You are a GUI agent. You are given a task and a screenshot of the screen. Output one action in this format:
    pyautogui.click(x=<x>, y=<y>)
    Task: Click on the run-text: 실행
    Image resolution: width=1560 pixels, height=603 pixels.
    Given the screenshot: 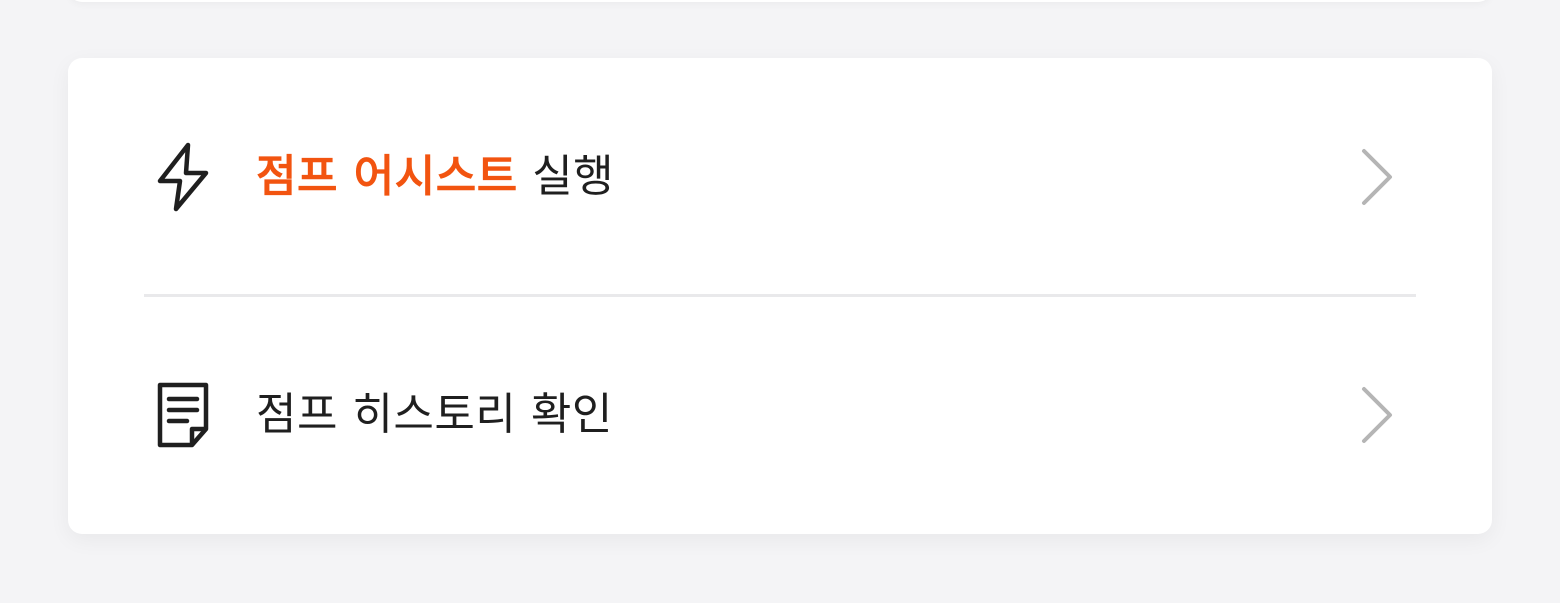 What is the action you would take?
    pyautogui.click(x=566, y=176)
    